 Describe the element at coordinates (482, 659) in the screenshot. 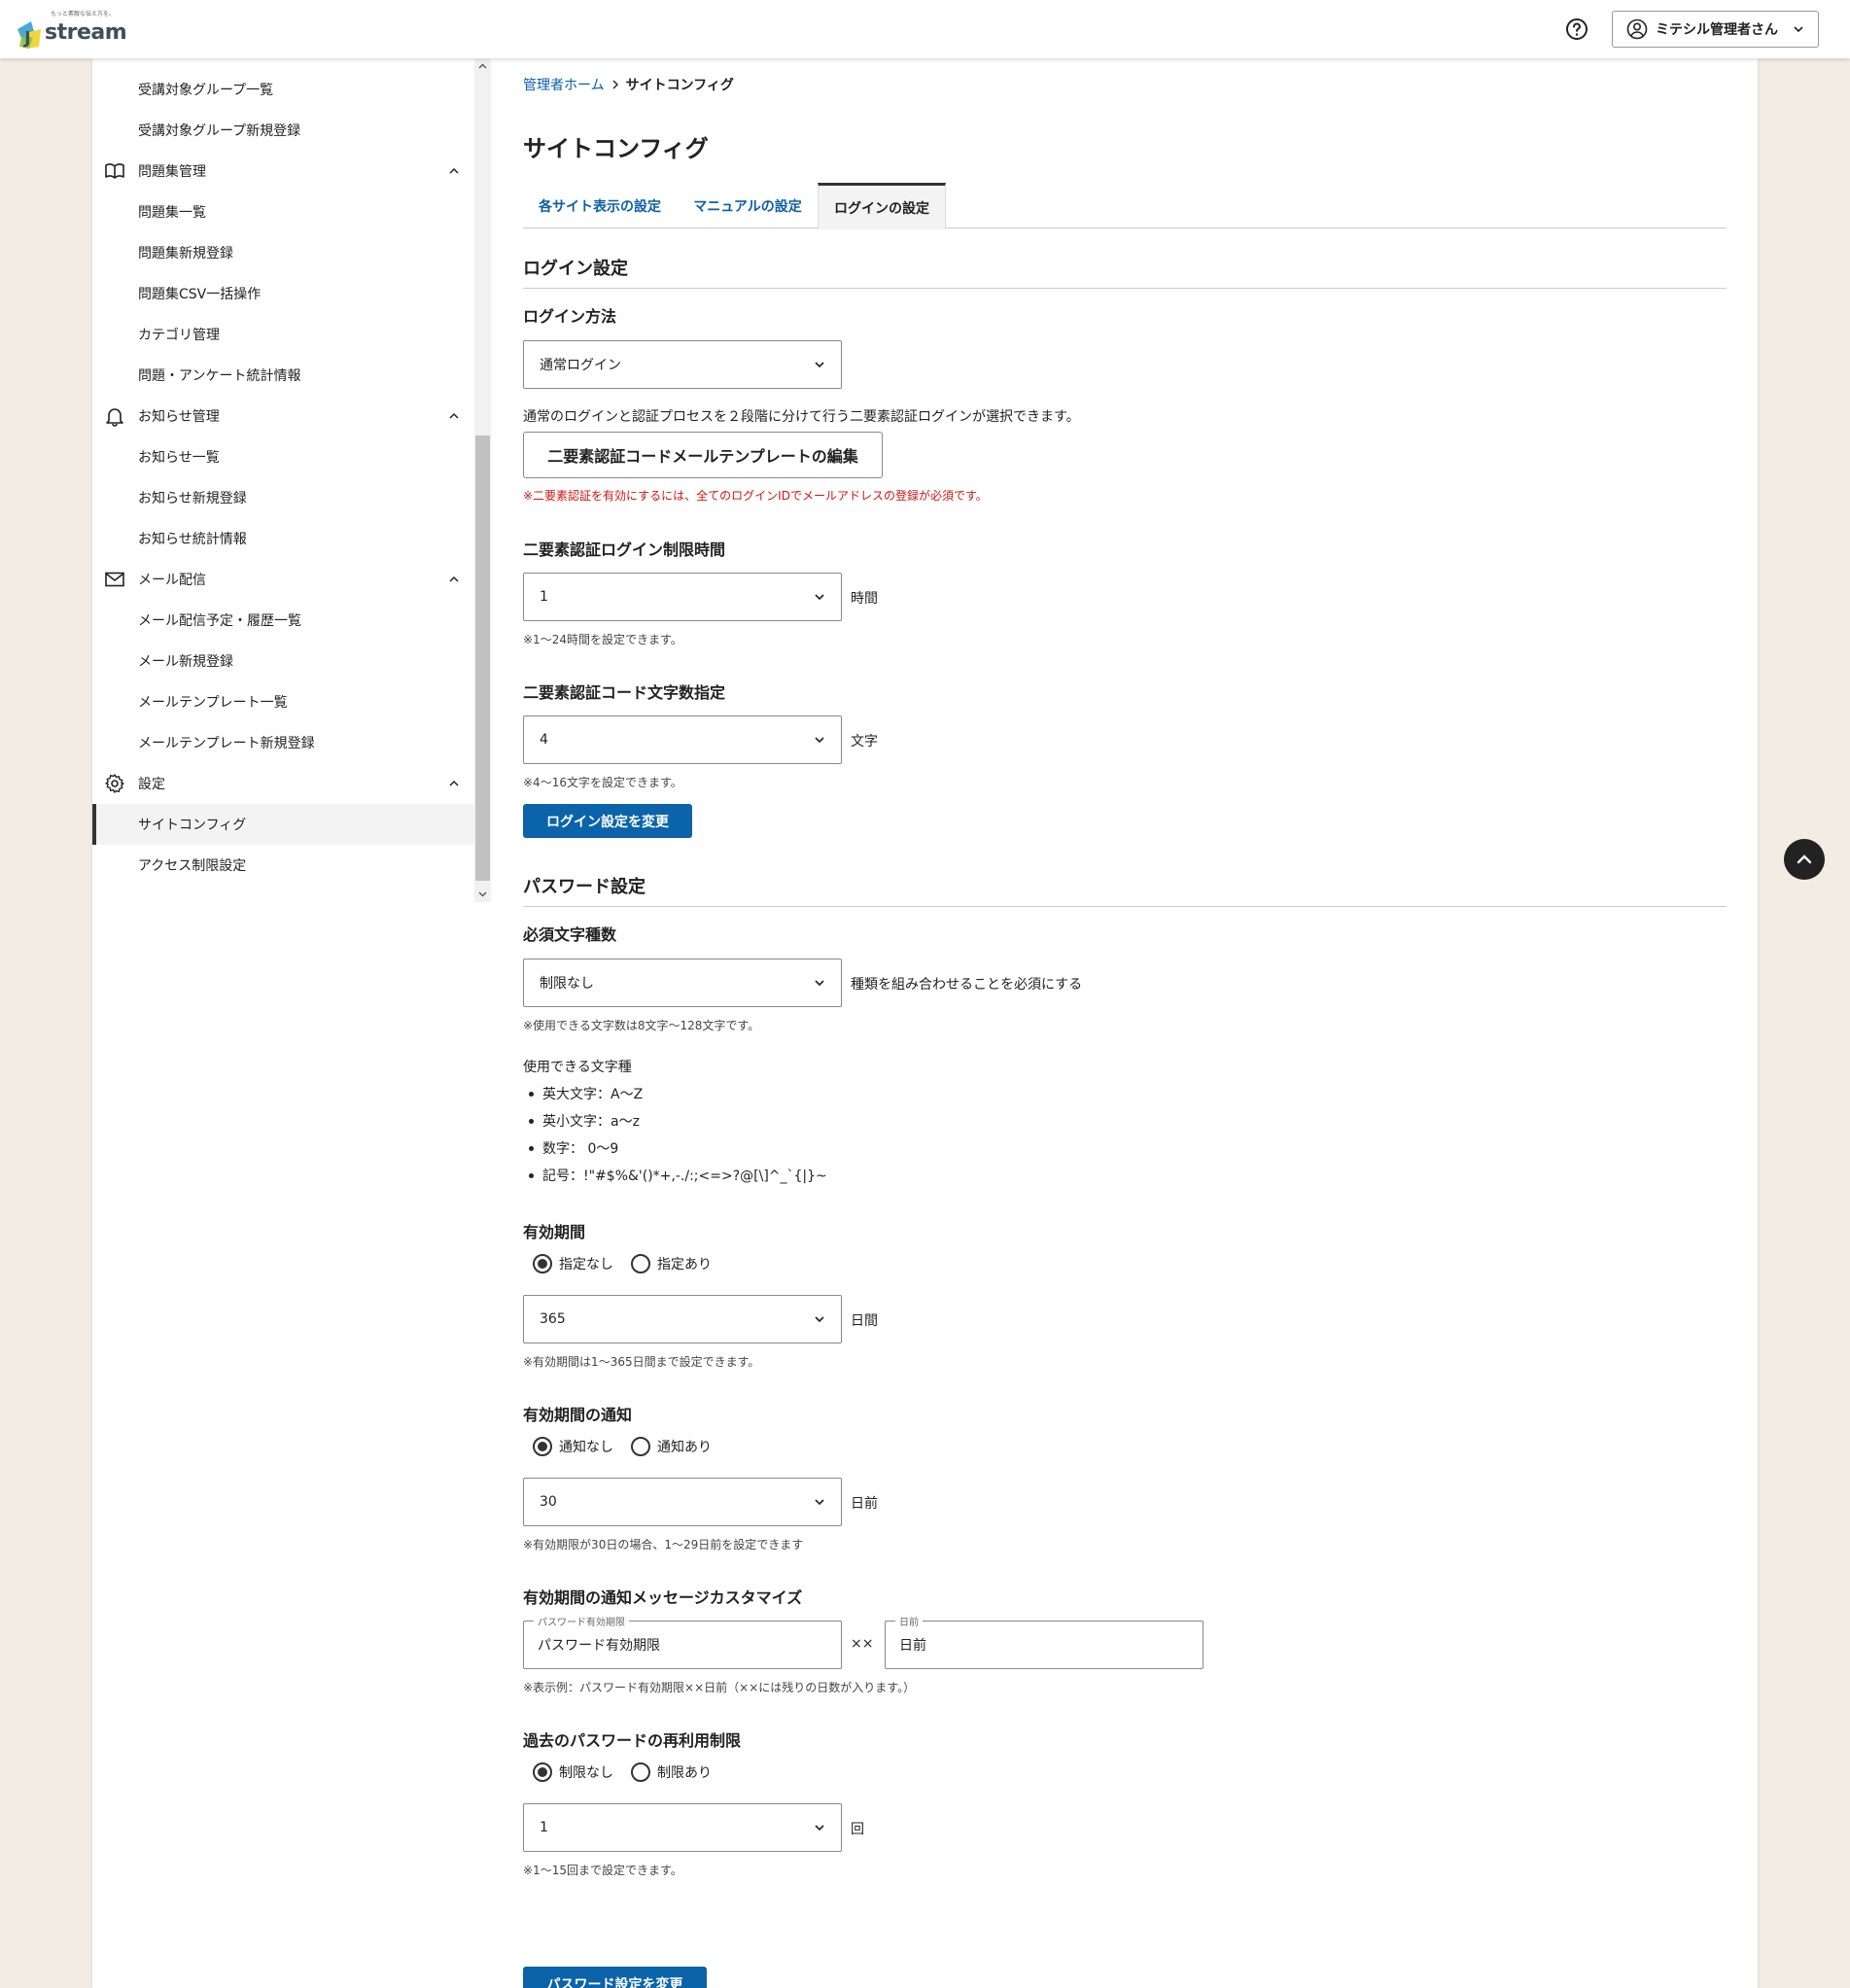

I see `scrollbar-thumb` at that location.